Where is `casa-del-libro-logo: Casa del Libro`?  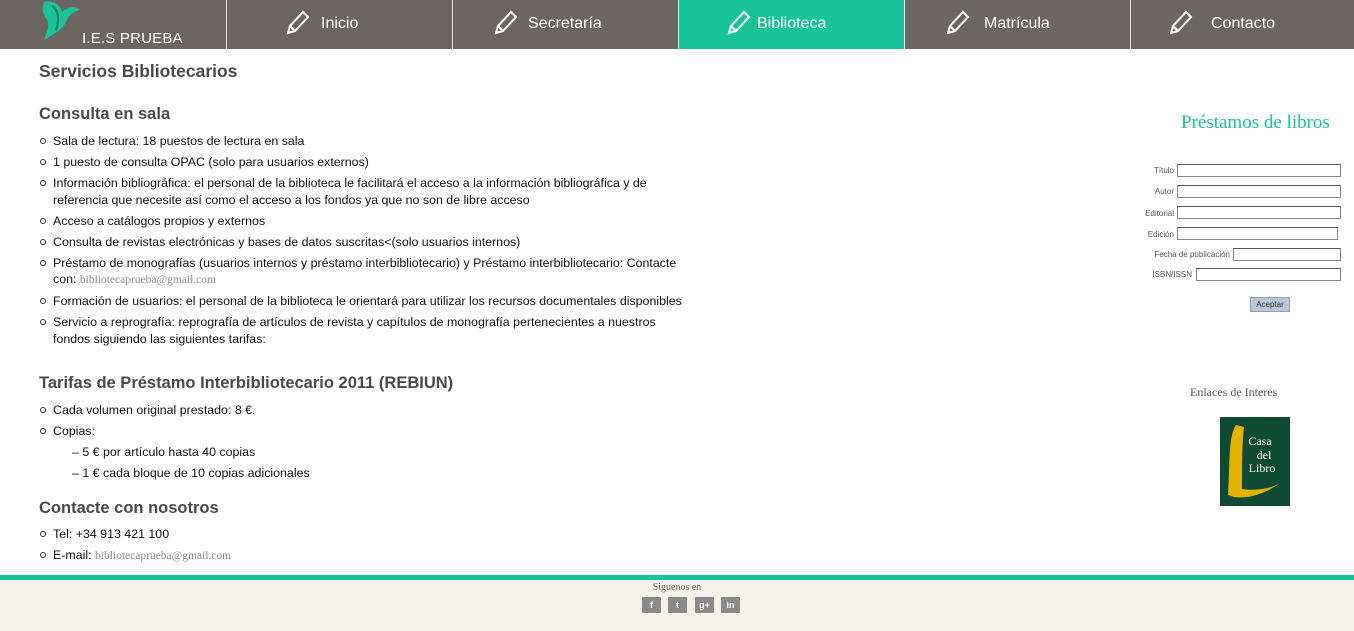 casa-del-libro-logo: Casa del Libro is located at coordinates (1255, 461).